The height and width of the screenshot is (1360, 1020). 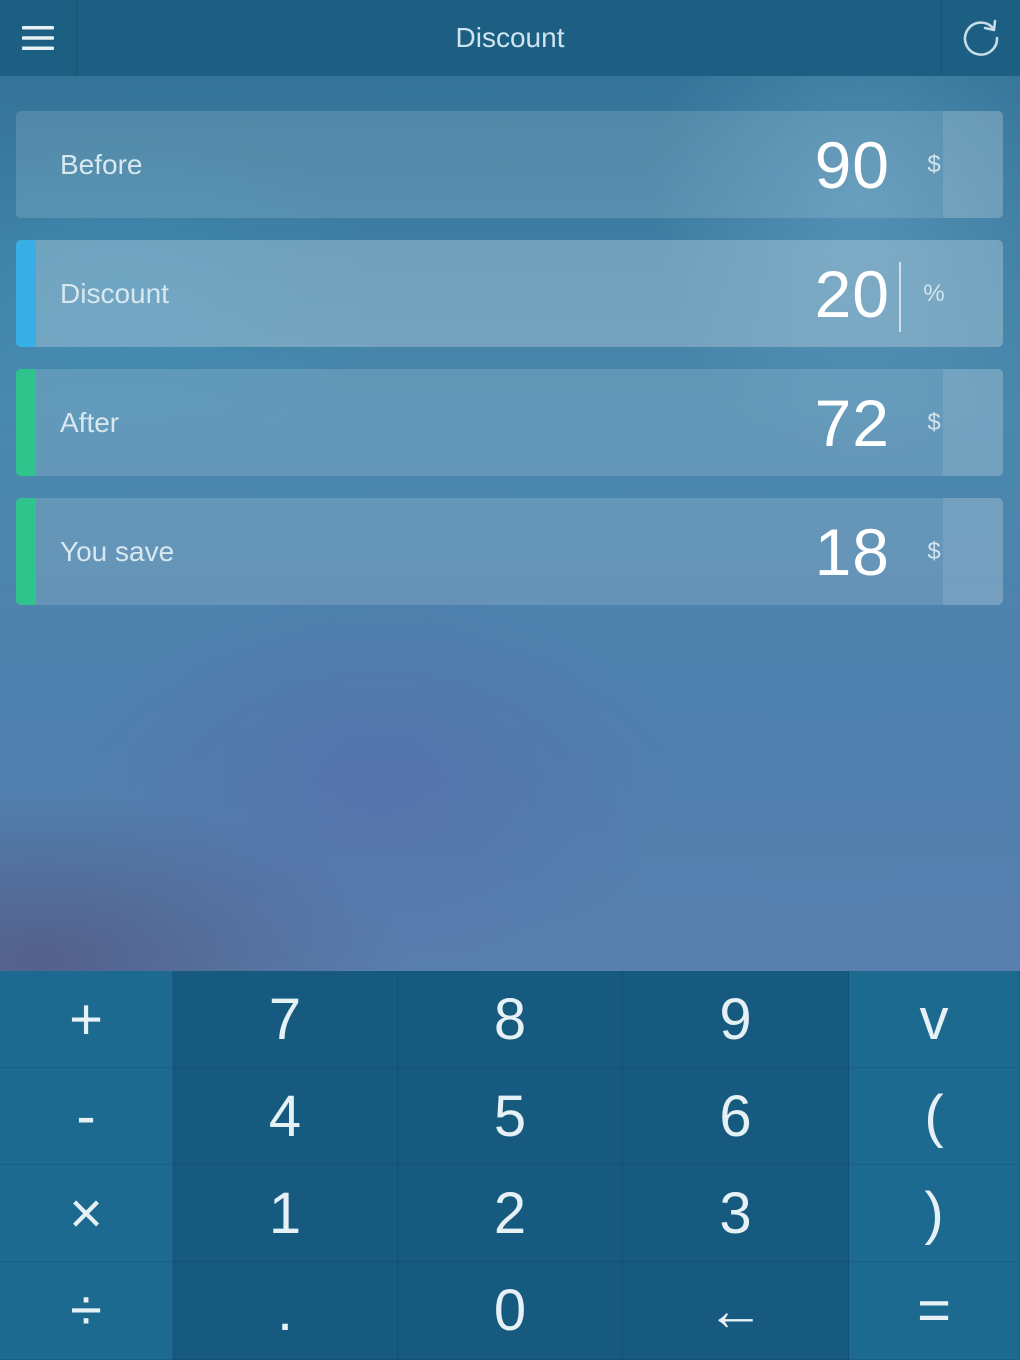 What do you see at coordinates (509, 293) in the screenshot?
I see `discount-field: Discount 20 %` at bounding box center [509, 293].